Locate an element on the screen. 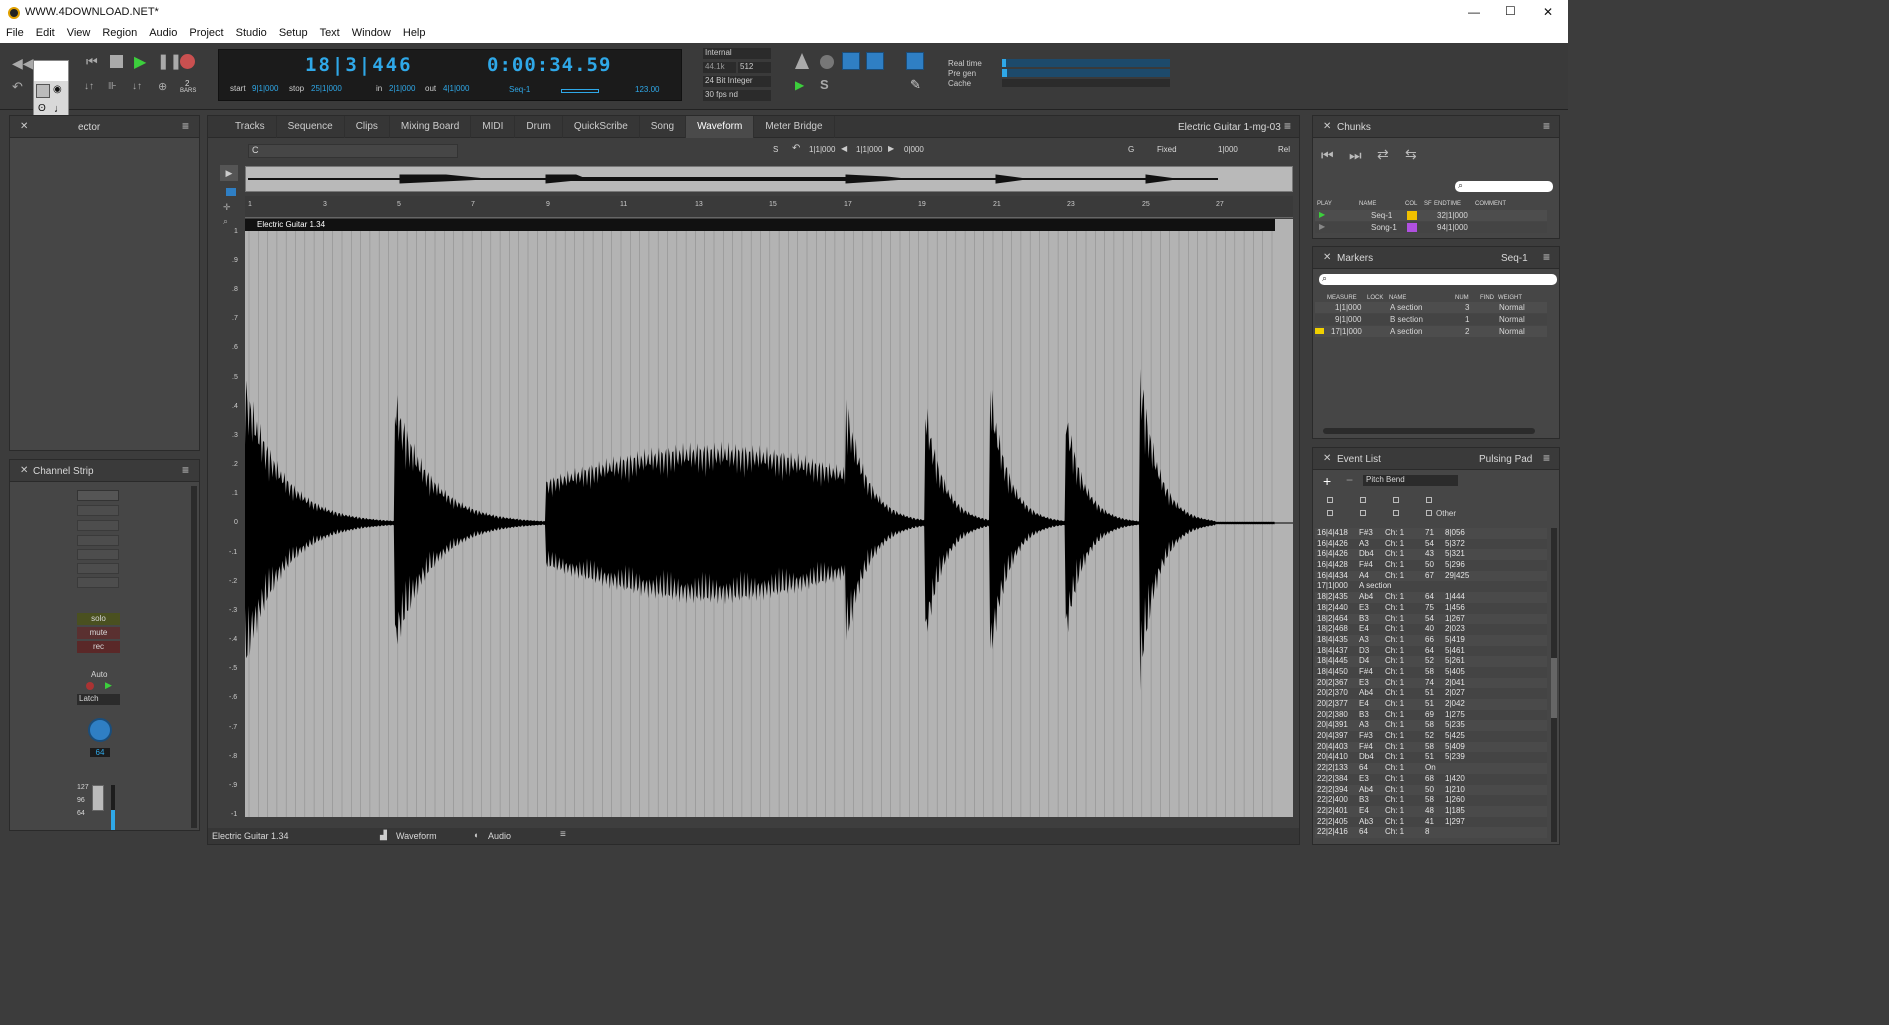  arrow-tool-icon is located at coordinates (43, 91).